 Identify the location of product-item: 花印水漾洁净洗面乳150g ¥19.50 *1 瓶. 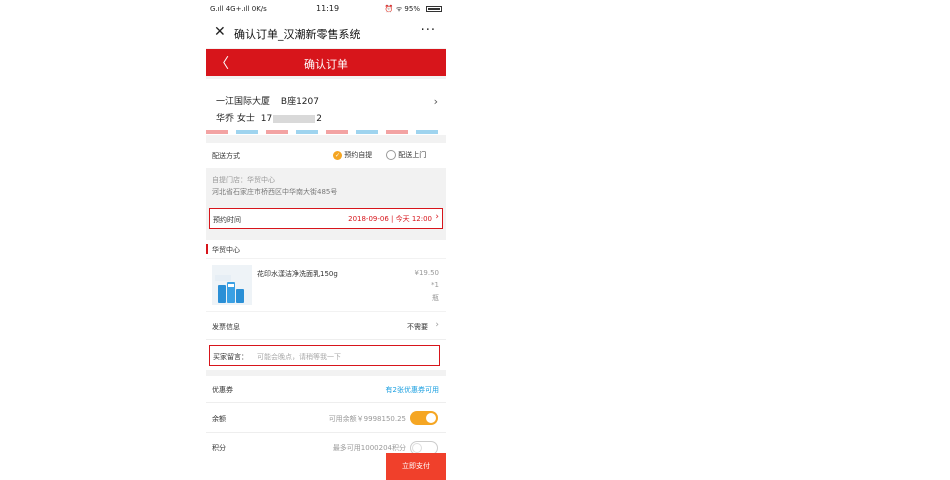
(326, 285).